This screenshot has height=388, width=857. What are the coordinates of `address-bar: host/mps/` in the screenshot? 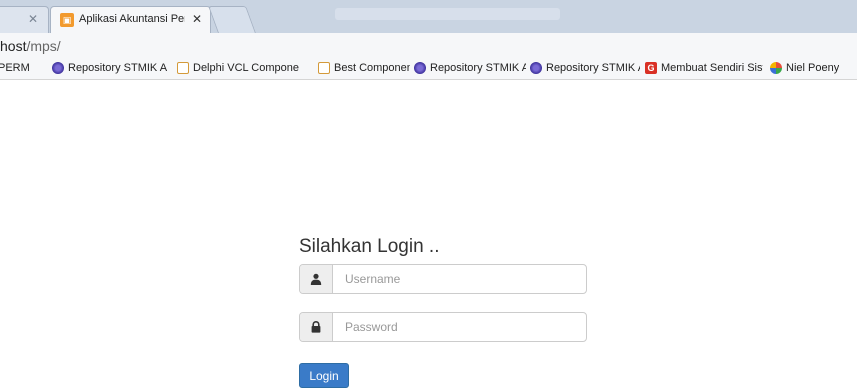 It's located at (428, 45).